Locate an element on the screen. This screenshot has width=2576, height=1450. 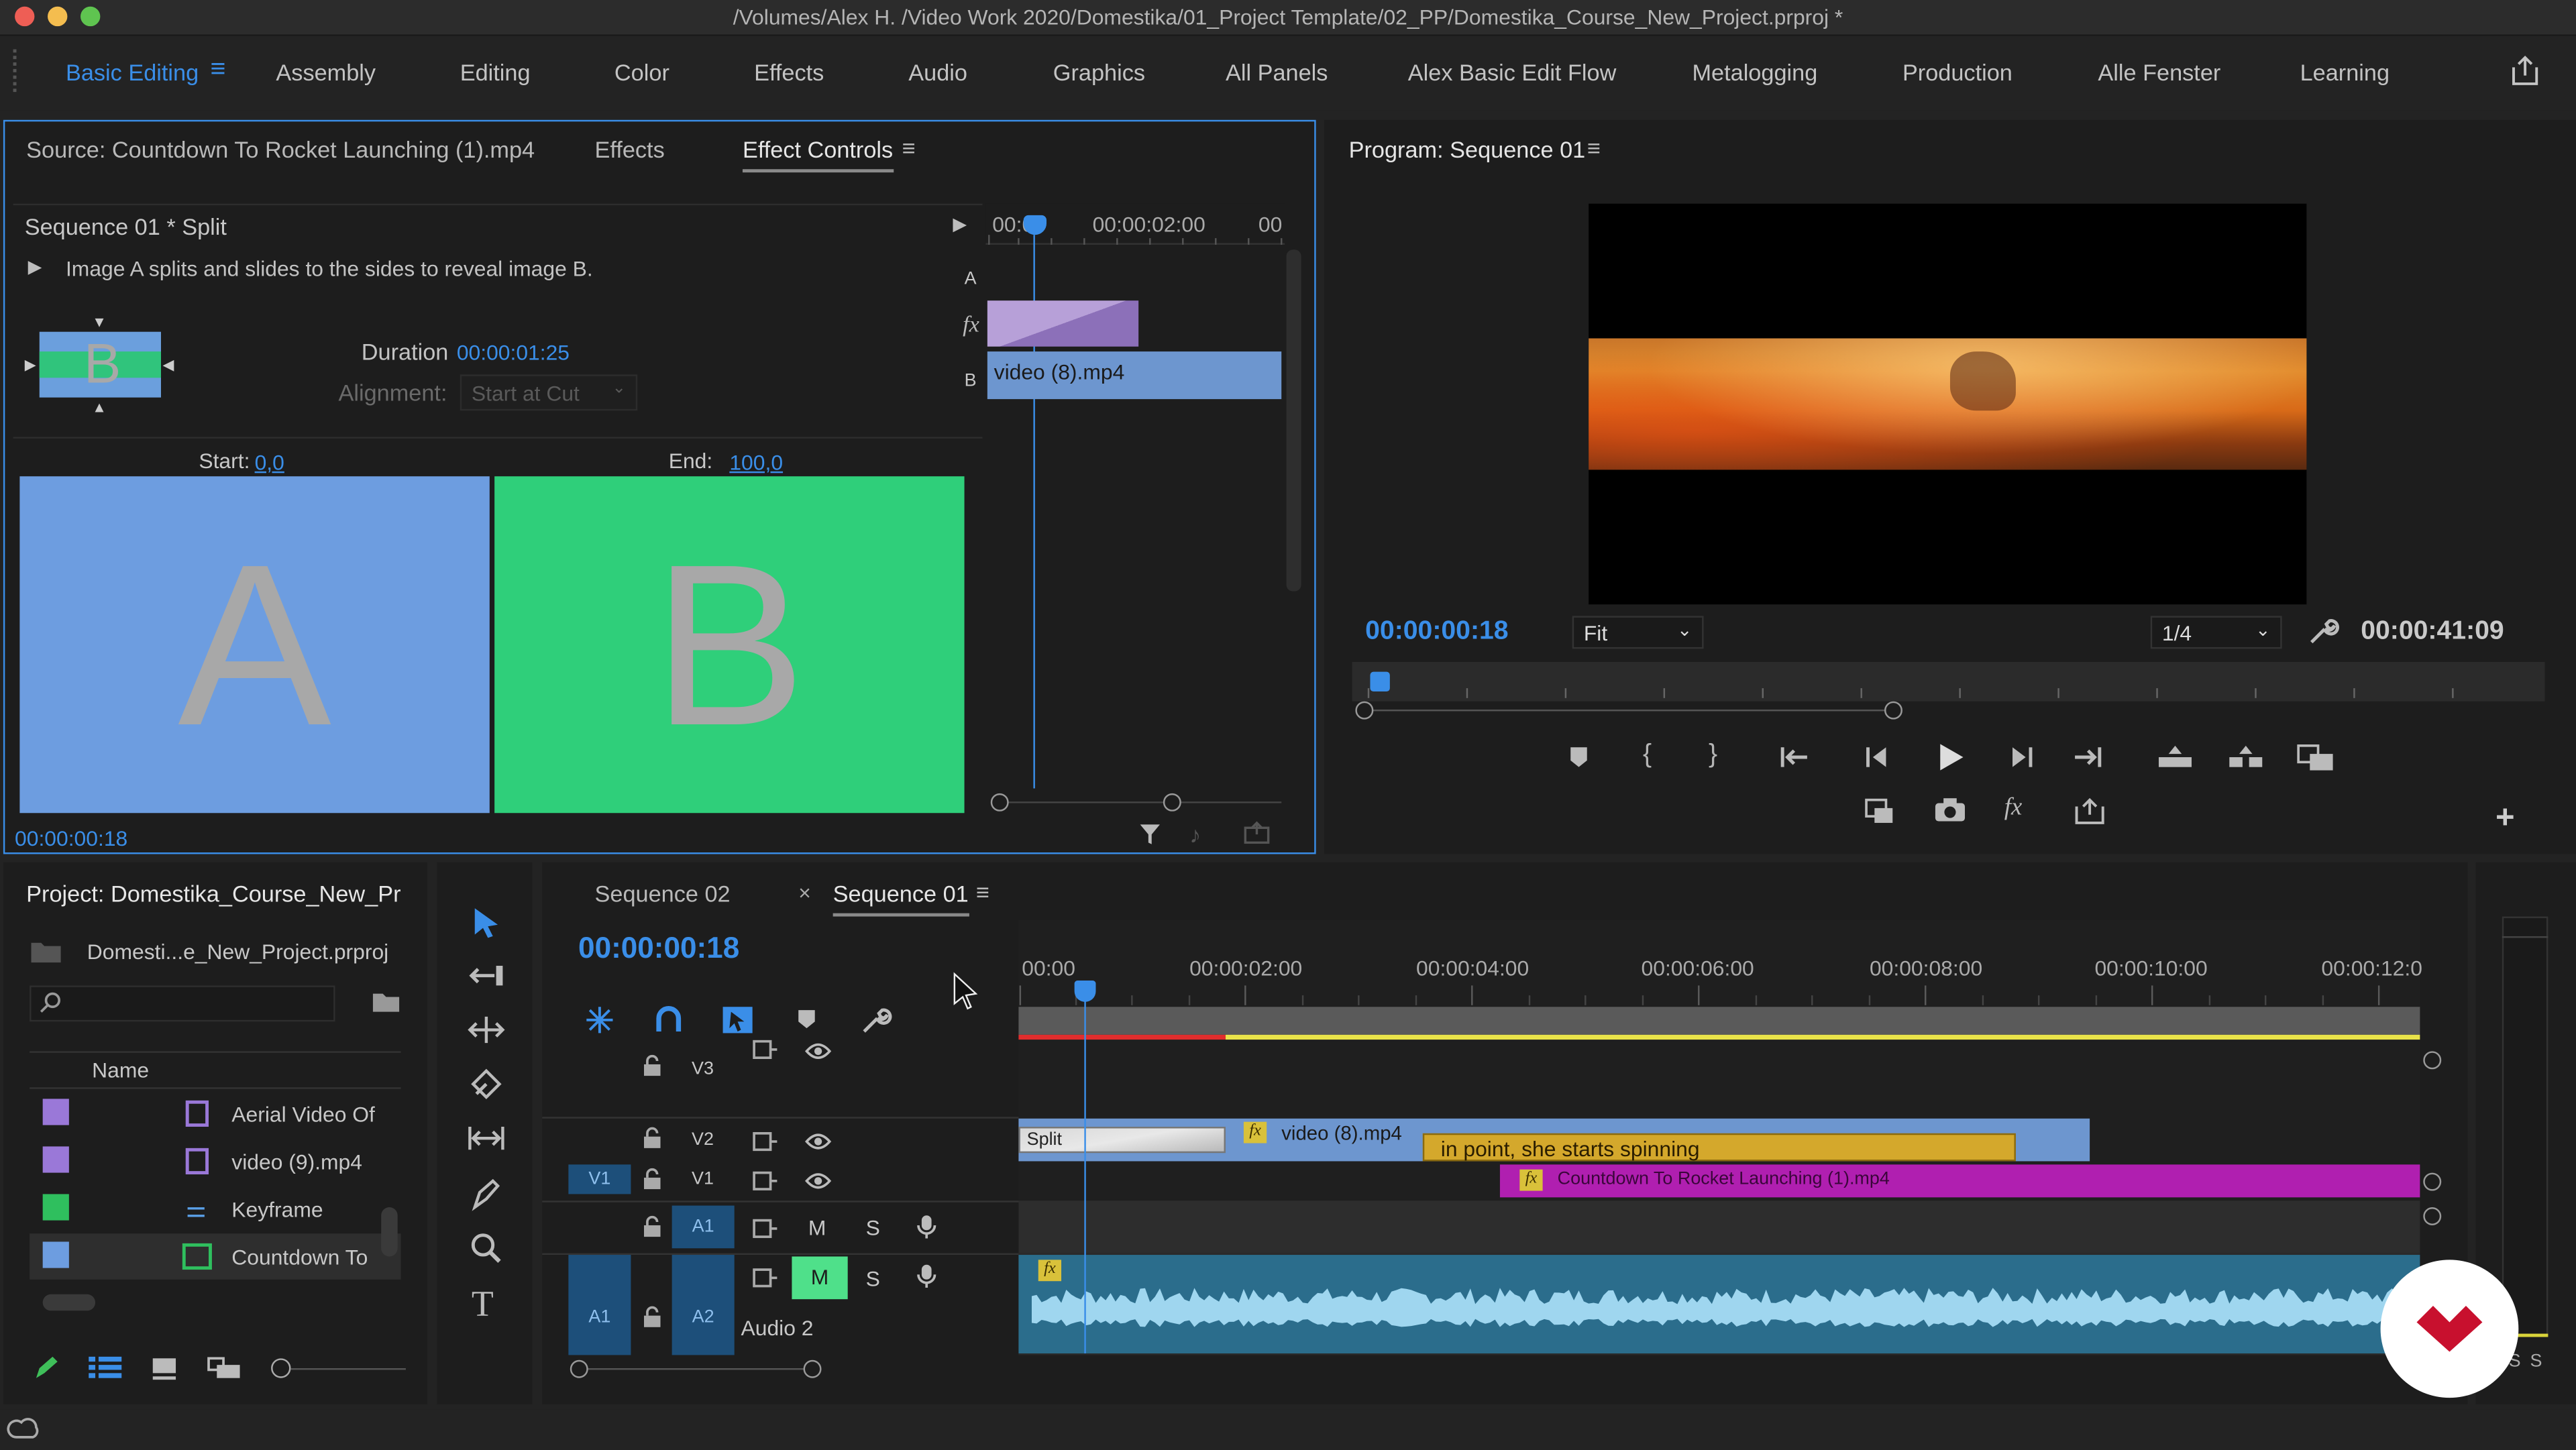
extract-icon is located at coordinates (2245, 759).